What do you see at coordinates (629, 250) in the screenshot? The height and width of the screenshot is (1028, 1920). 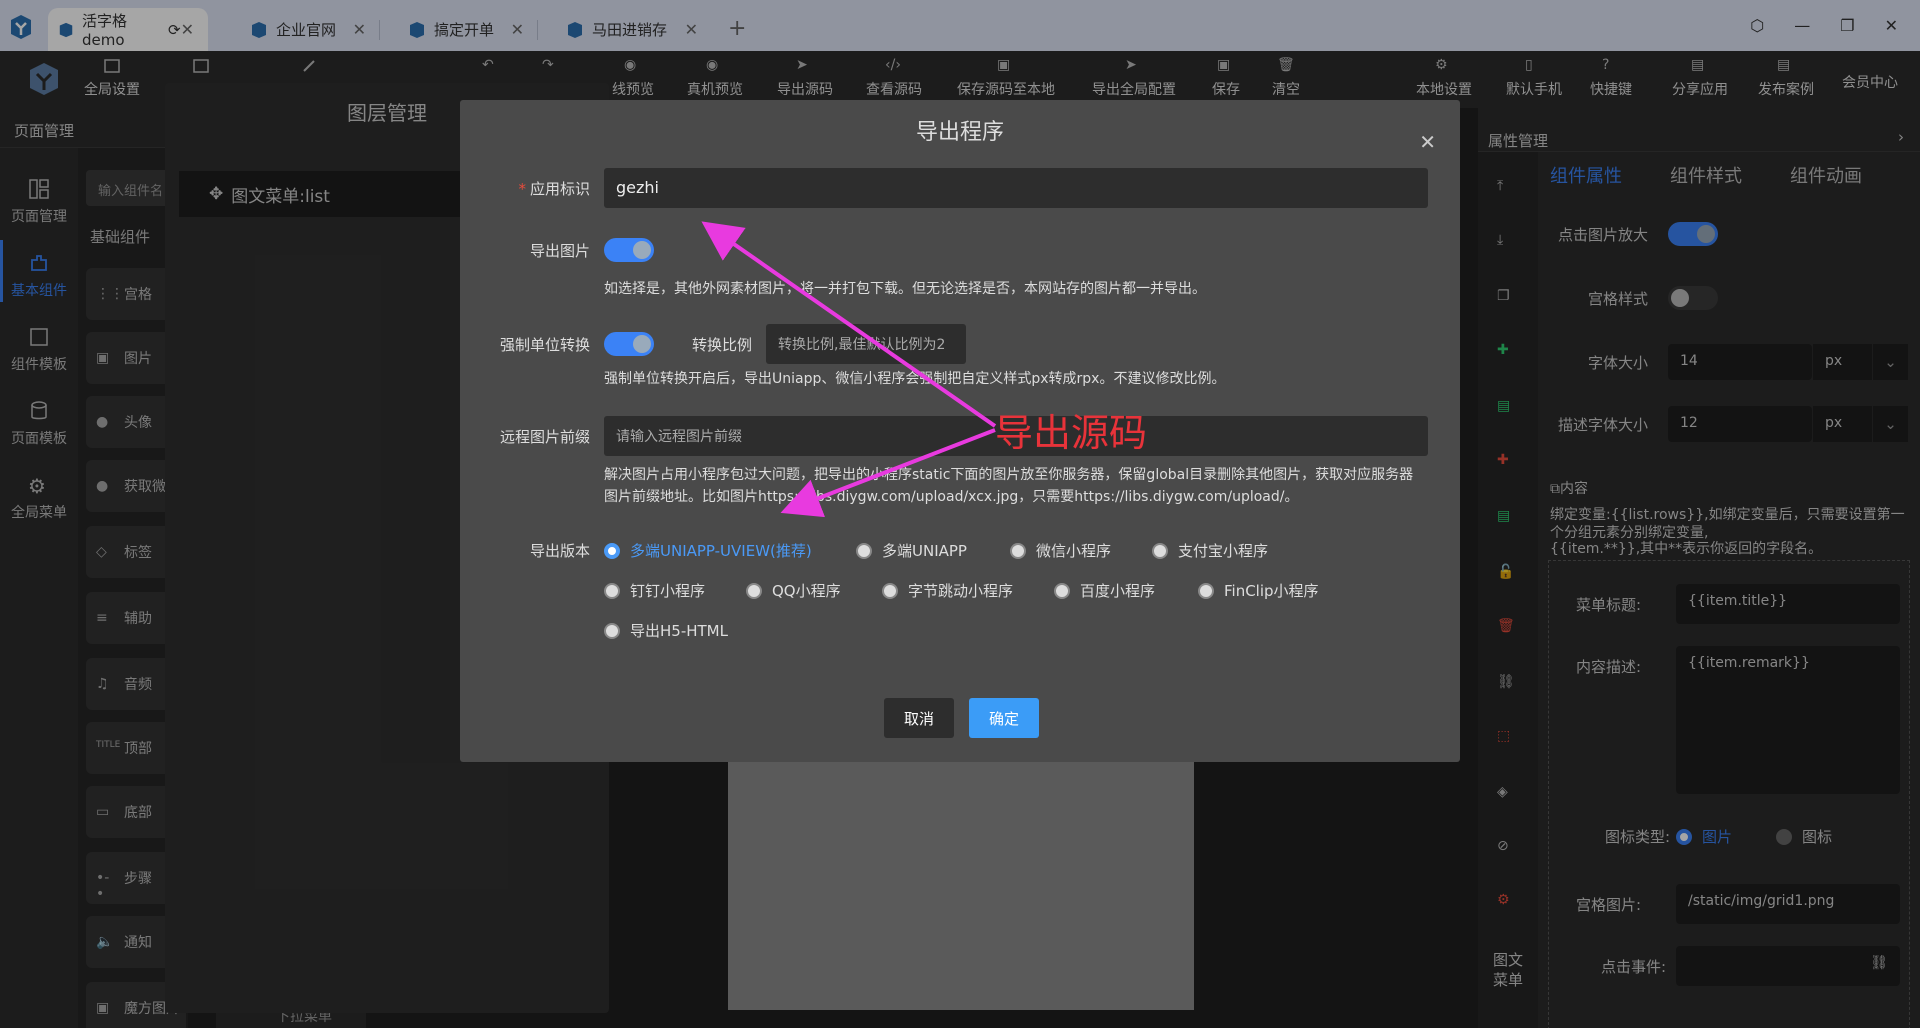 I see `export-images-switch` at bounding box center [629, 250].